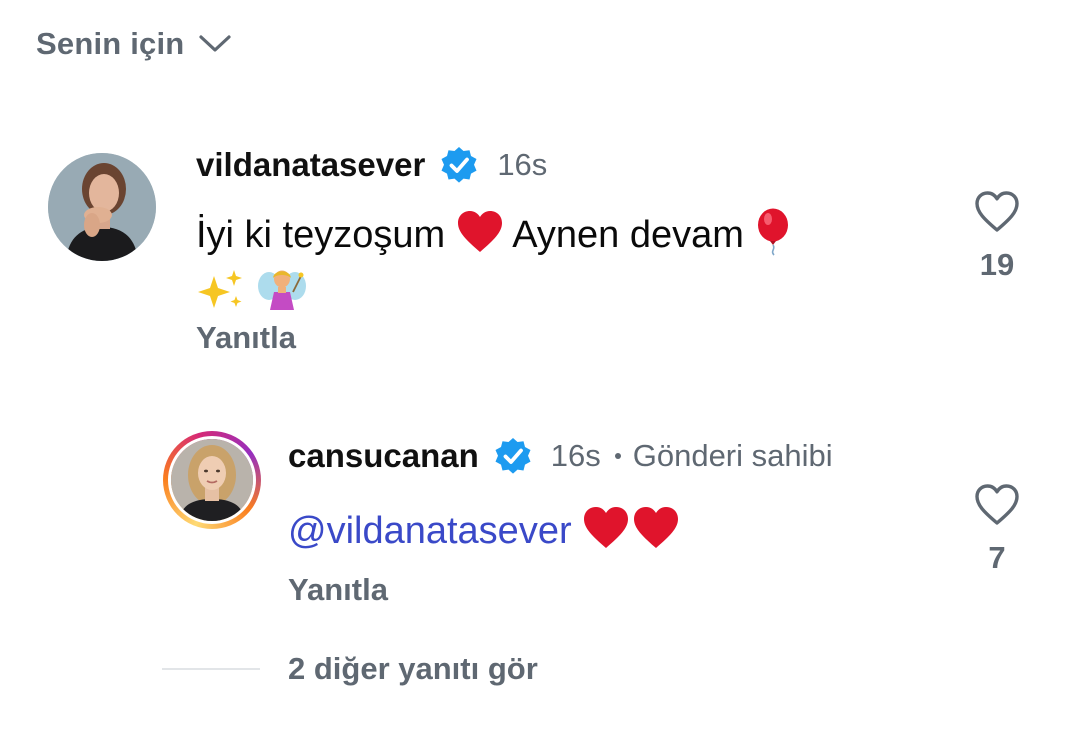 This screenshot has width=1077, height=729. Describe the element at coordinates (617, 456) in the screenshot. I see `separator-dot` at that location.